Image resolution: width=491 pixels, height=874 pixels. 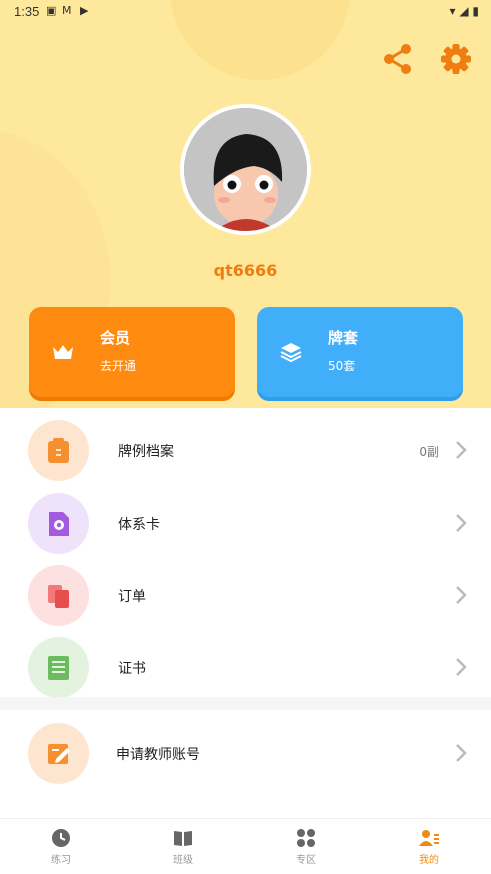 I want to click on avatar-image, so click(x=245, y=169).